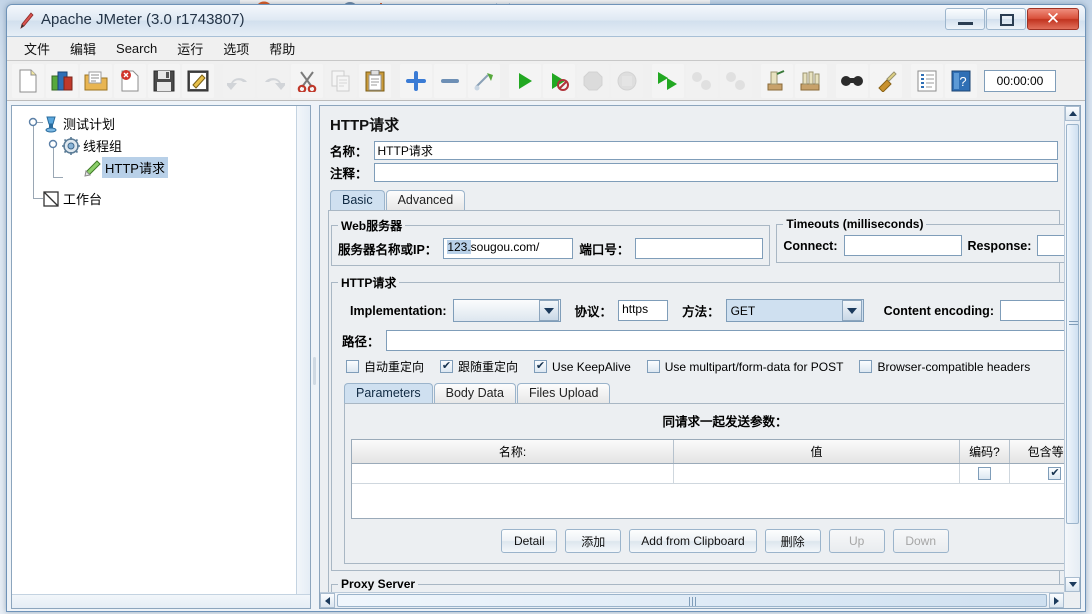  Describe the element at coordinates (852, 80) in the screenshot. I see `search-icon` at that location.